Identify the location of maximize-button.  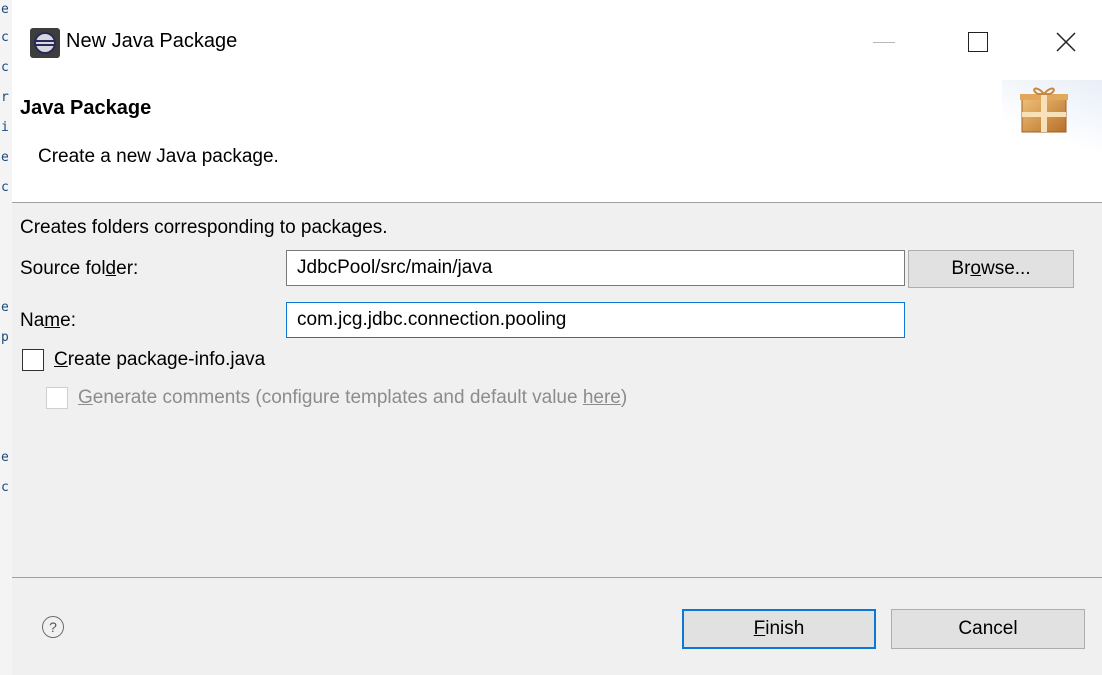
(978, 42).